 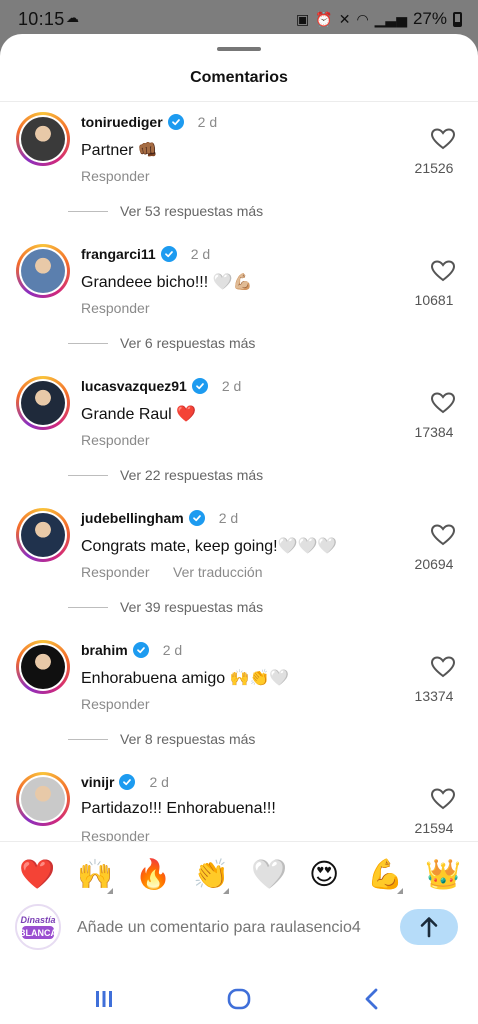 I want to click on recents-icon, so click(x=104, y=999).